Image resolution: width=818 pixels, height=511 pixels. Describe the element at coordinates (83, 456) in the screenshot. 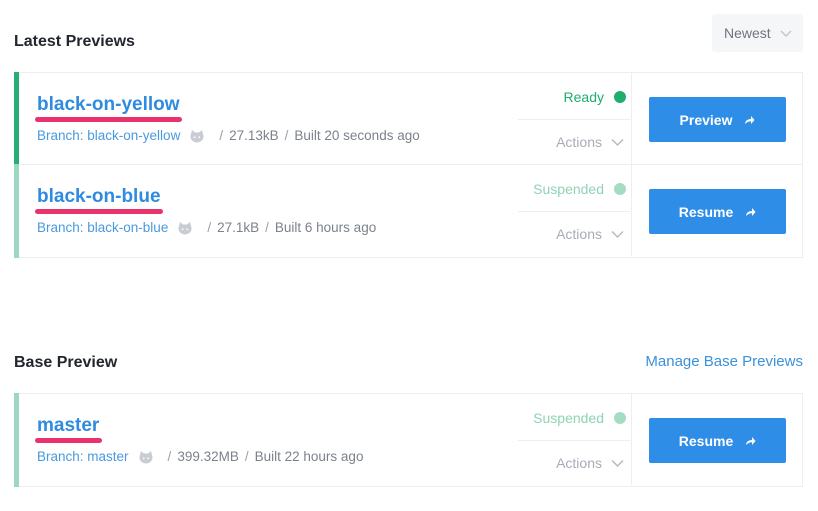

I see `branch-link: Branch: master` at that location.